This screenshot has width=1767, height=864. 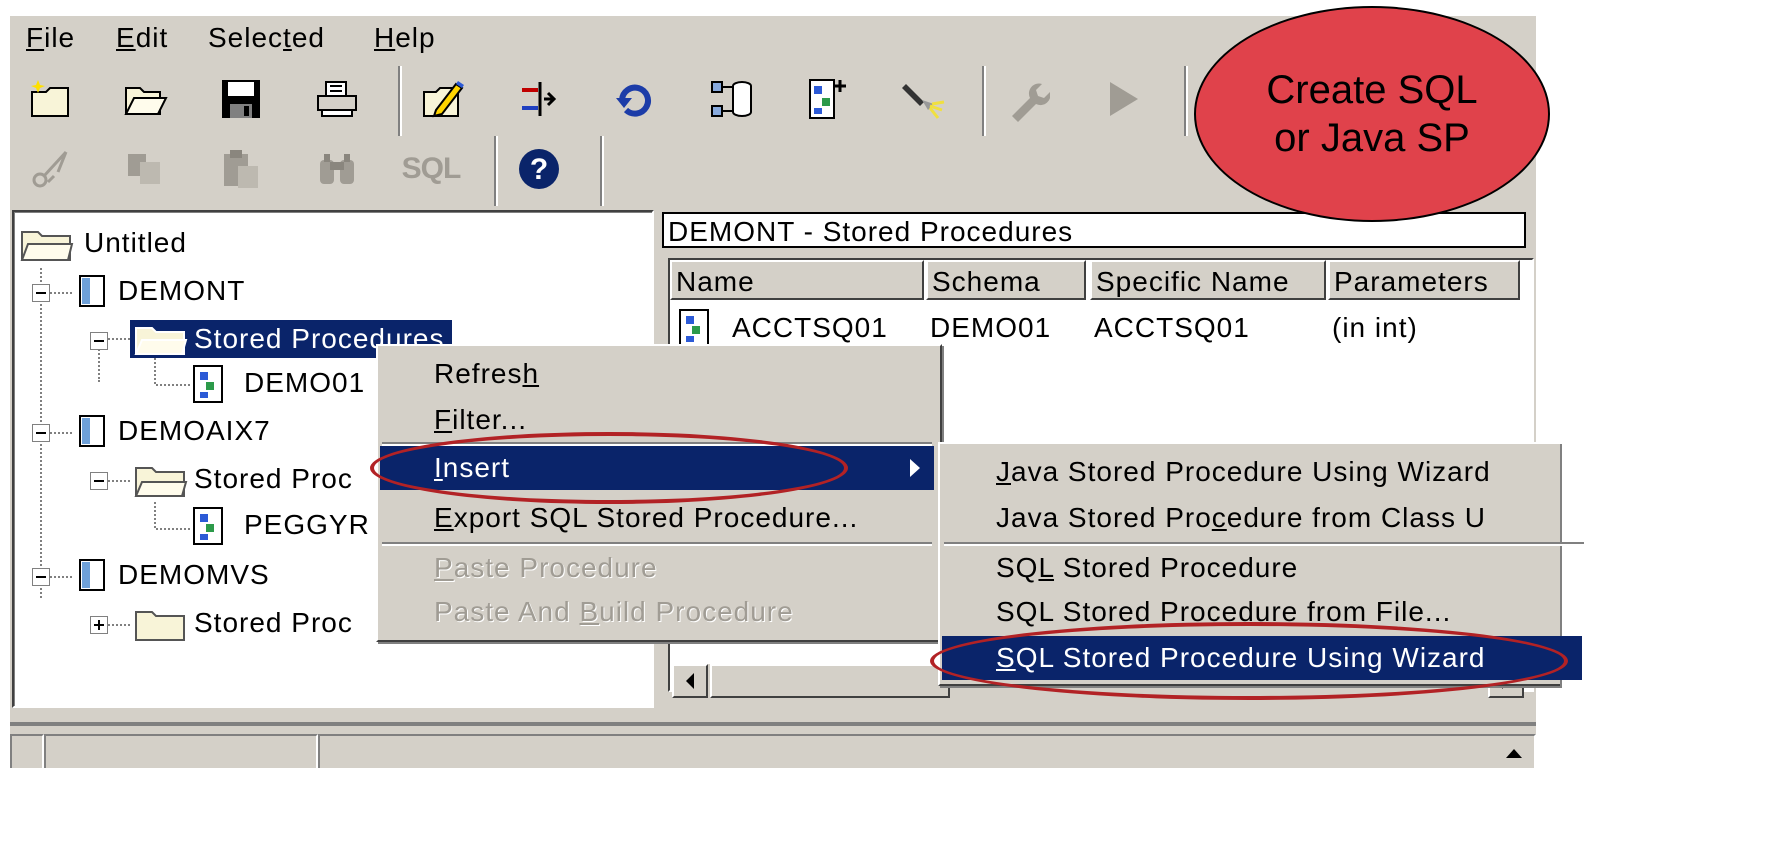 I want to click on clipboard-icon, so click(x=241, y=169).